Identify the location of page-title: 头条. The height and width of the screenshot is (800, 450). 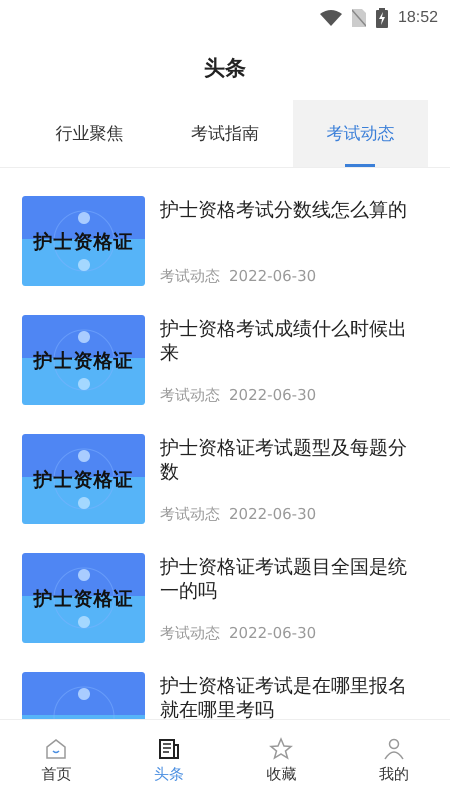
(225, 68).